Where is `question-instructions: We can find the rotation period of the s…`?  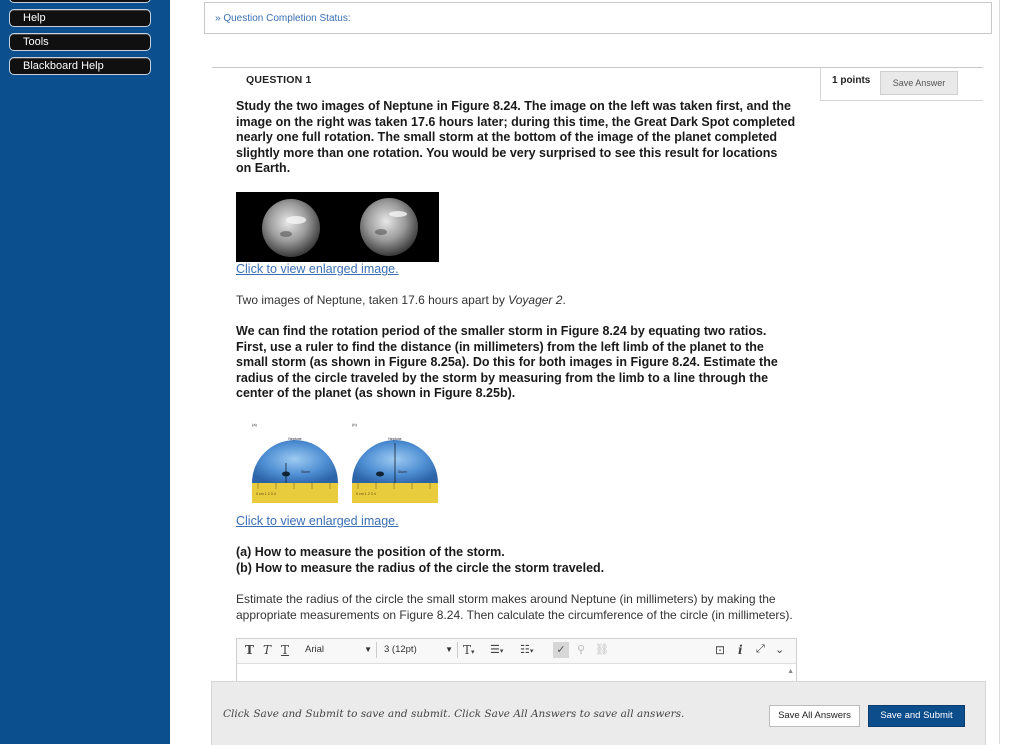
question-instructions: We can find the rotation period of the s… is located at coordinates (507, 362).